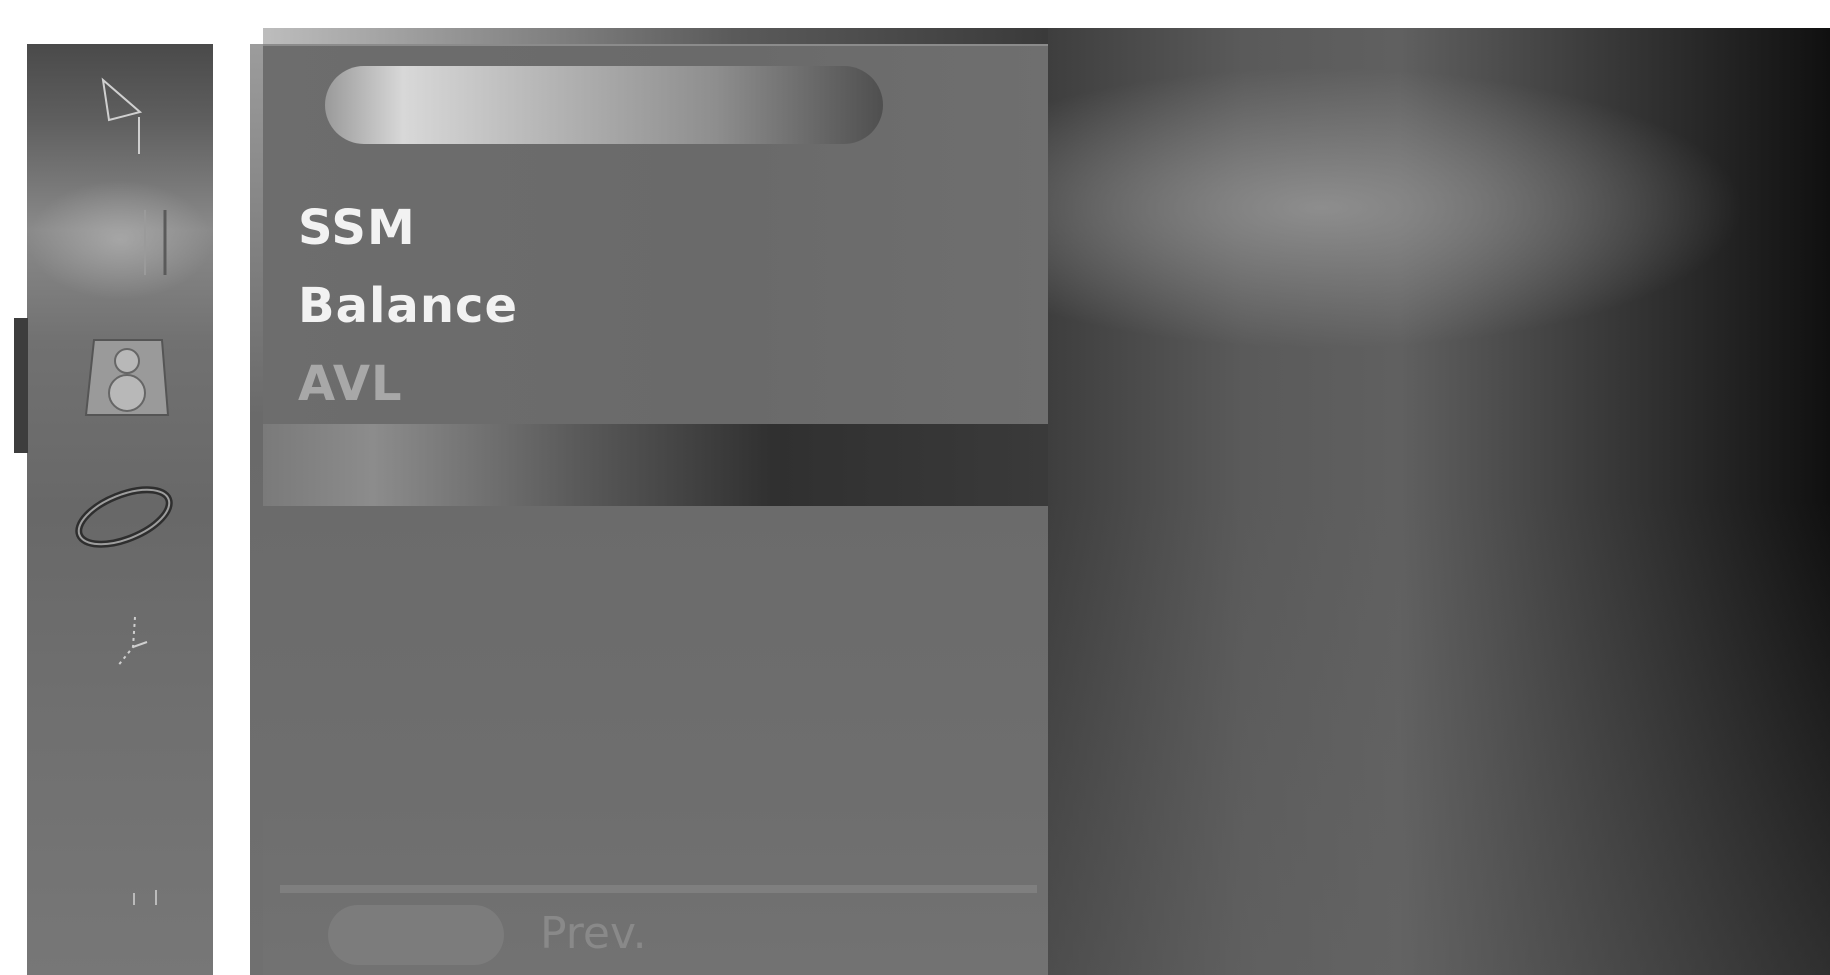 Image resolution: width=1830 pixels, height=975 pixels. I want to click on prev-label: Prev., so click(593, 933).